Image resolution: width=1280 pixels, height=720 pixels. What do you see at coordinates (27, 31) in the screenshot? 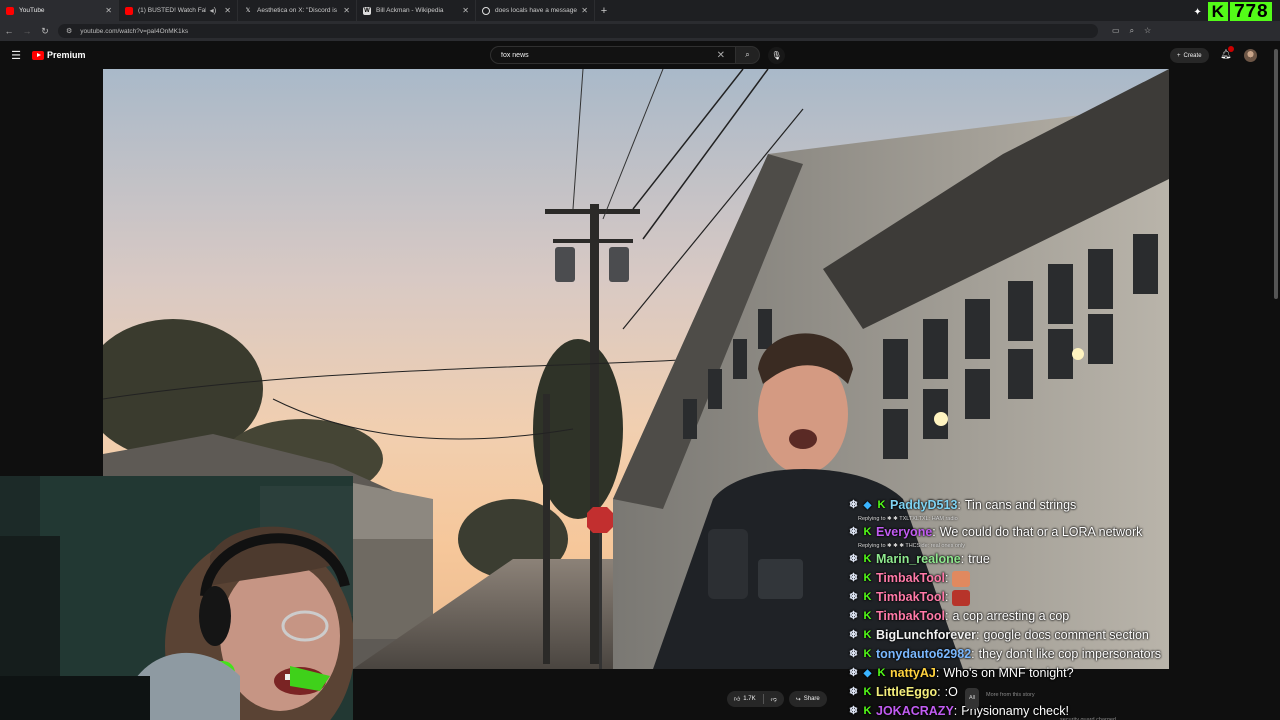
I see `forward-arrow-icon: →` at bounding box center [27, 31].